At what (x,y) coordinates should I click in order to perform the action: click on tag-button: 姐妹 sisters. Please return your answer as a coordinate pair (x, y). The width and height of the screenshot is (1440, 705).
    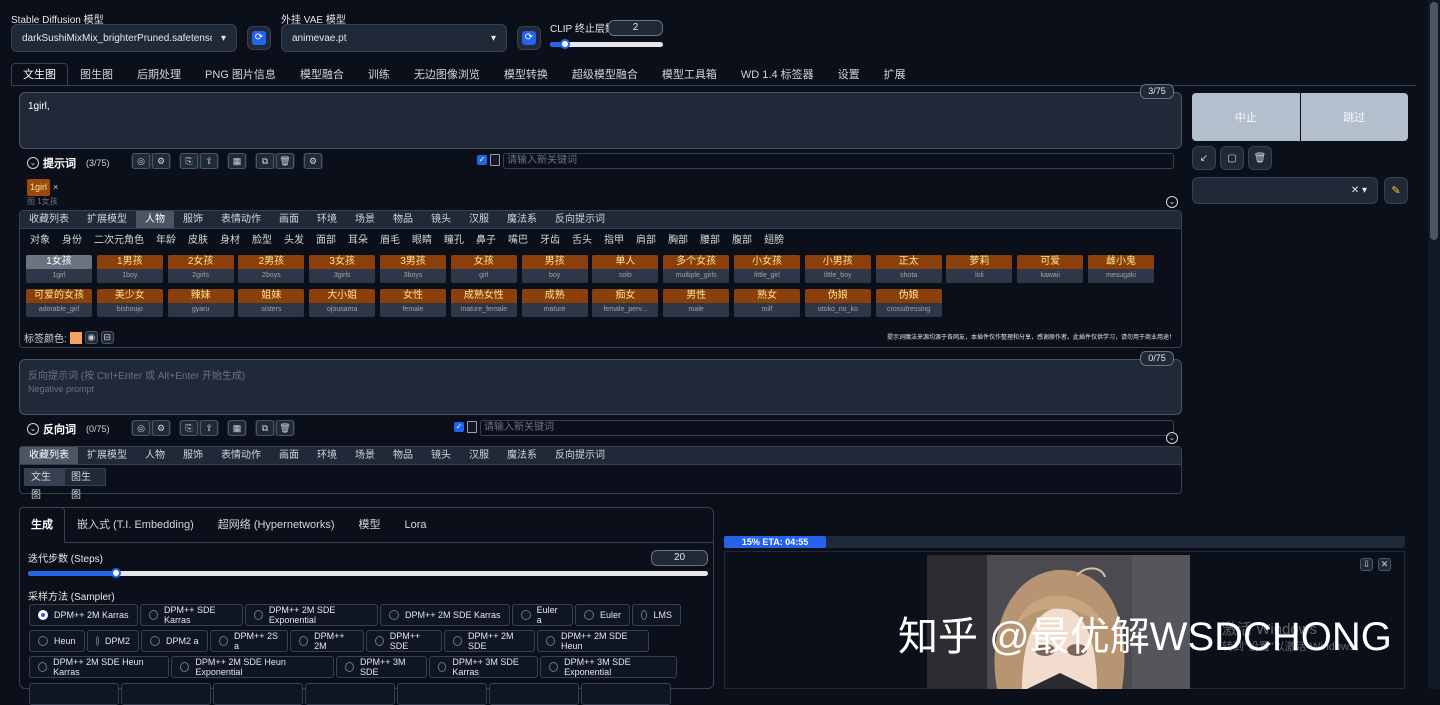
    Looking at the image, I should click on (271, 303).